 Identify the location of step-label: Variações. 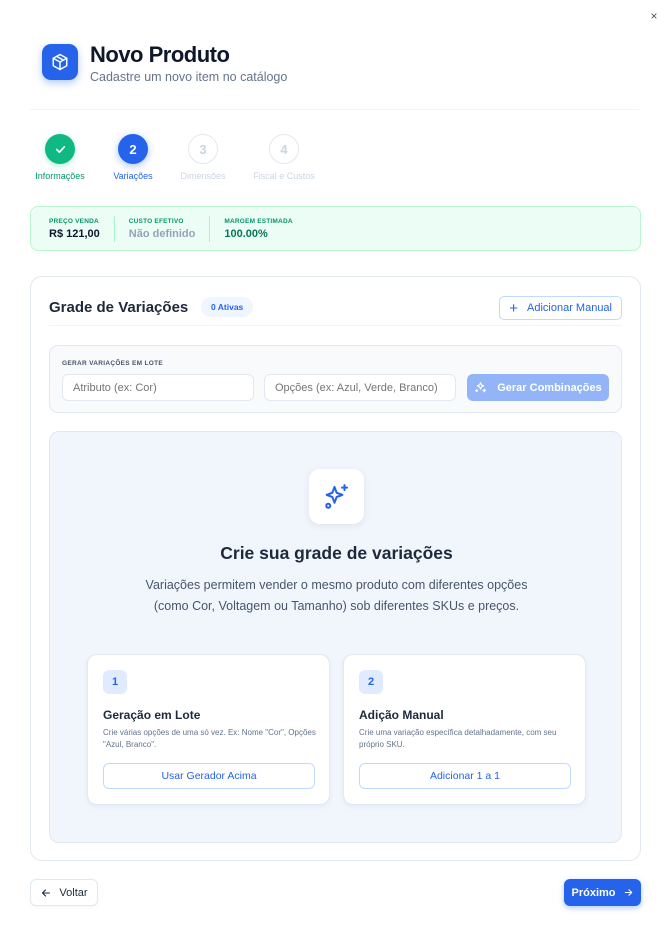
(133, 176).